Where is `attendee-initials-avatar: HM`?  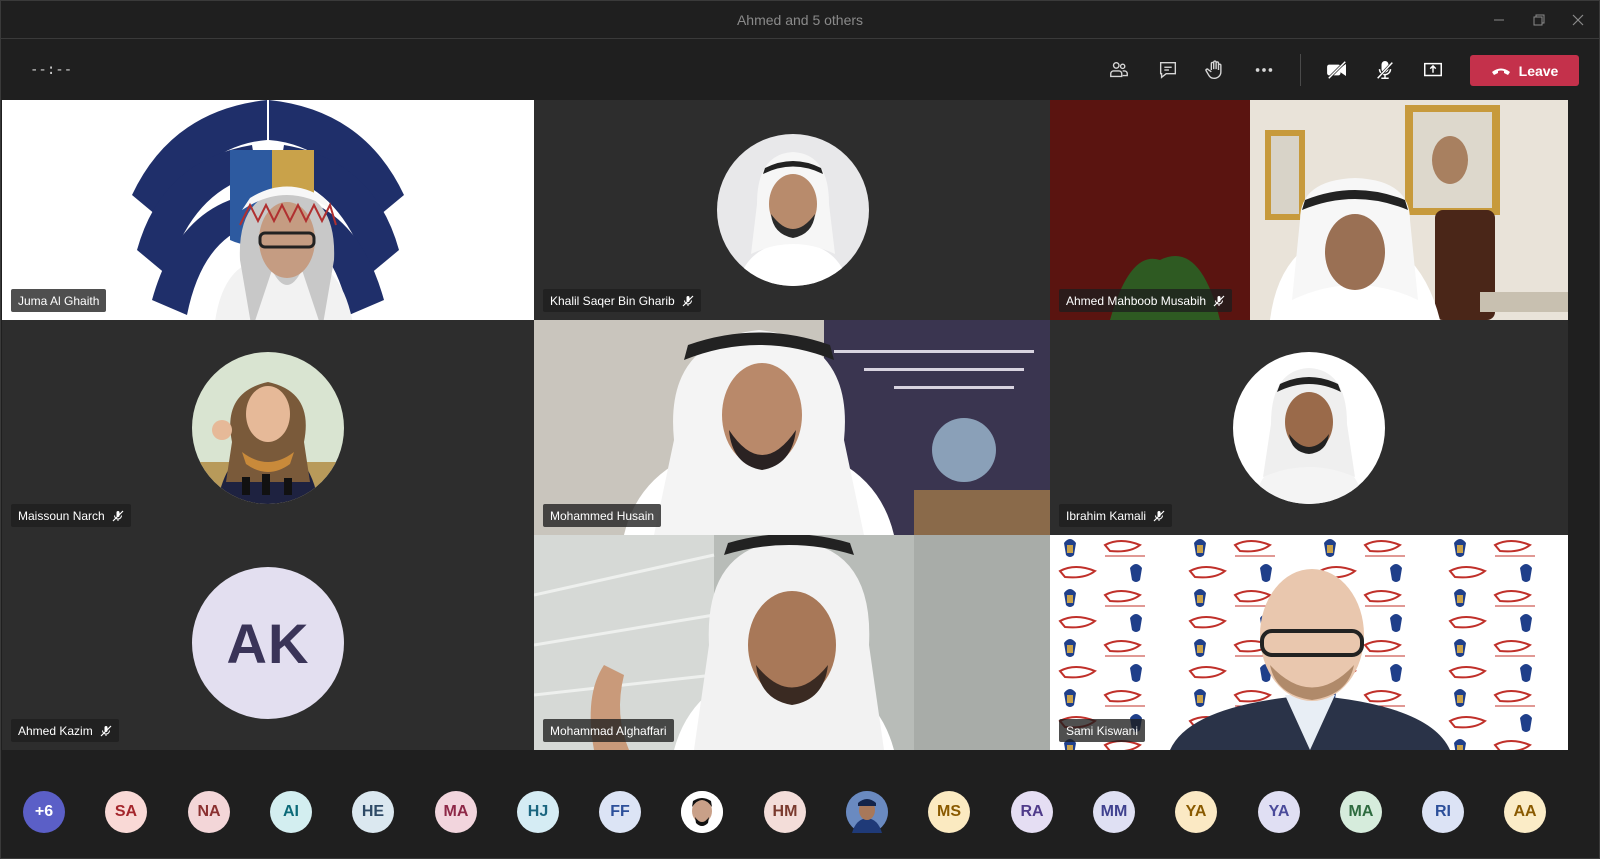 attendee-initials-avatar: HM is located at coordinates (785, 812).